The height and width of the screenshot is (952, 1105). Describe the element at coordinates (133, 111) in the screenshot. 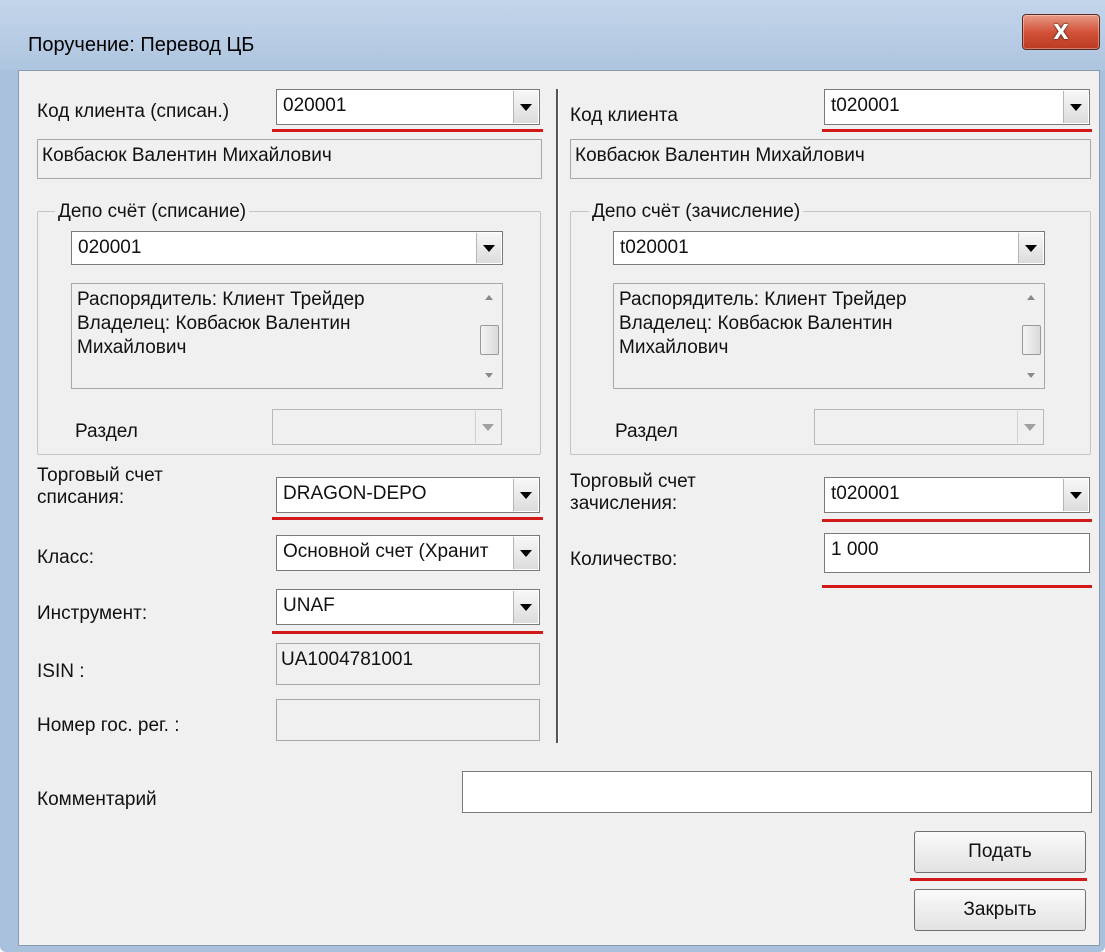

I see `left-client-code-label: Код клиента (списан.)` at that location.